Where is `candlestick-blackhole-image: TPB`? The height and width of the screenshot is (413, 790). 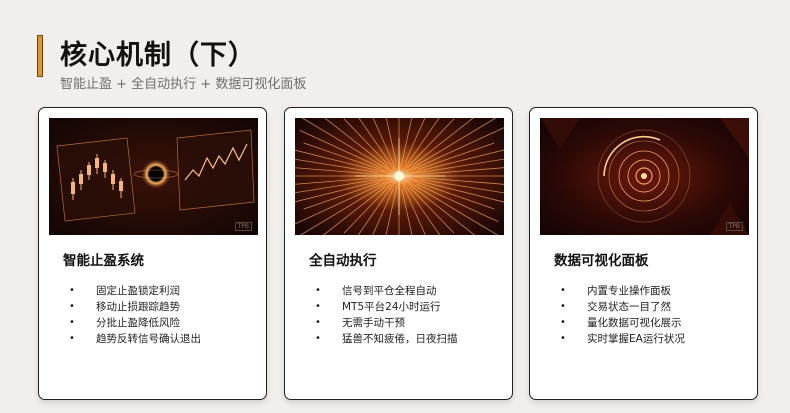
candlestick-blackhole-image: TPB is located at coordinates (153, 176).